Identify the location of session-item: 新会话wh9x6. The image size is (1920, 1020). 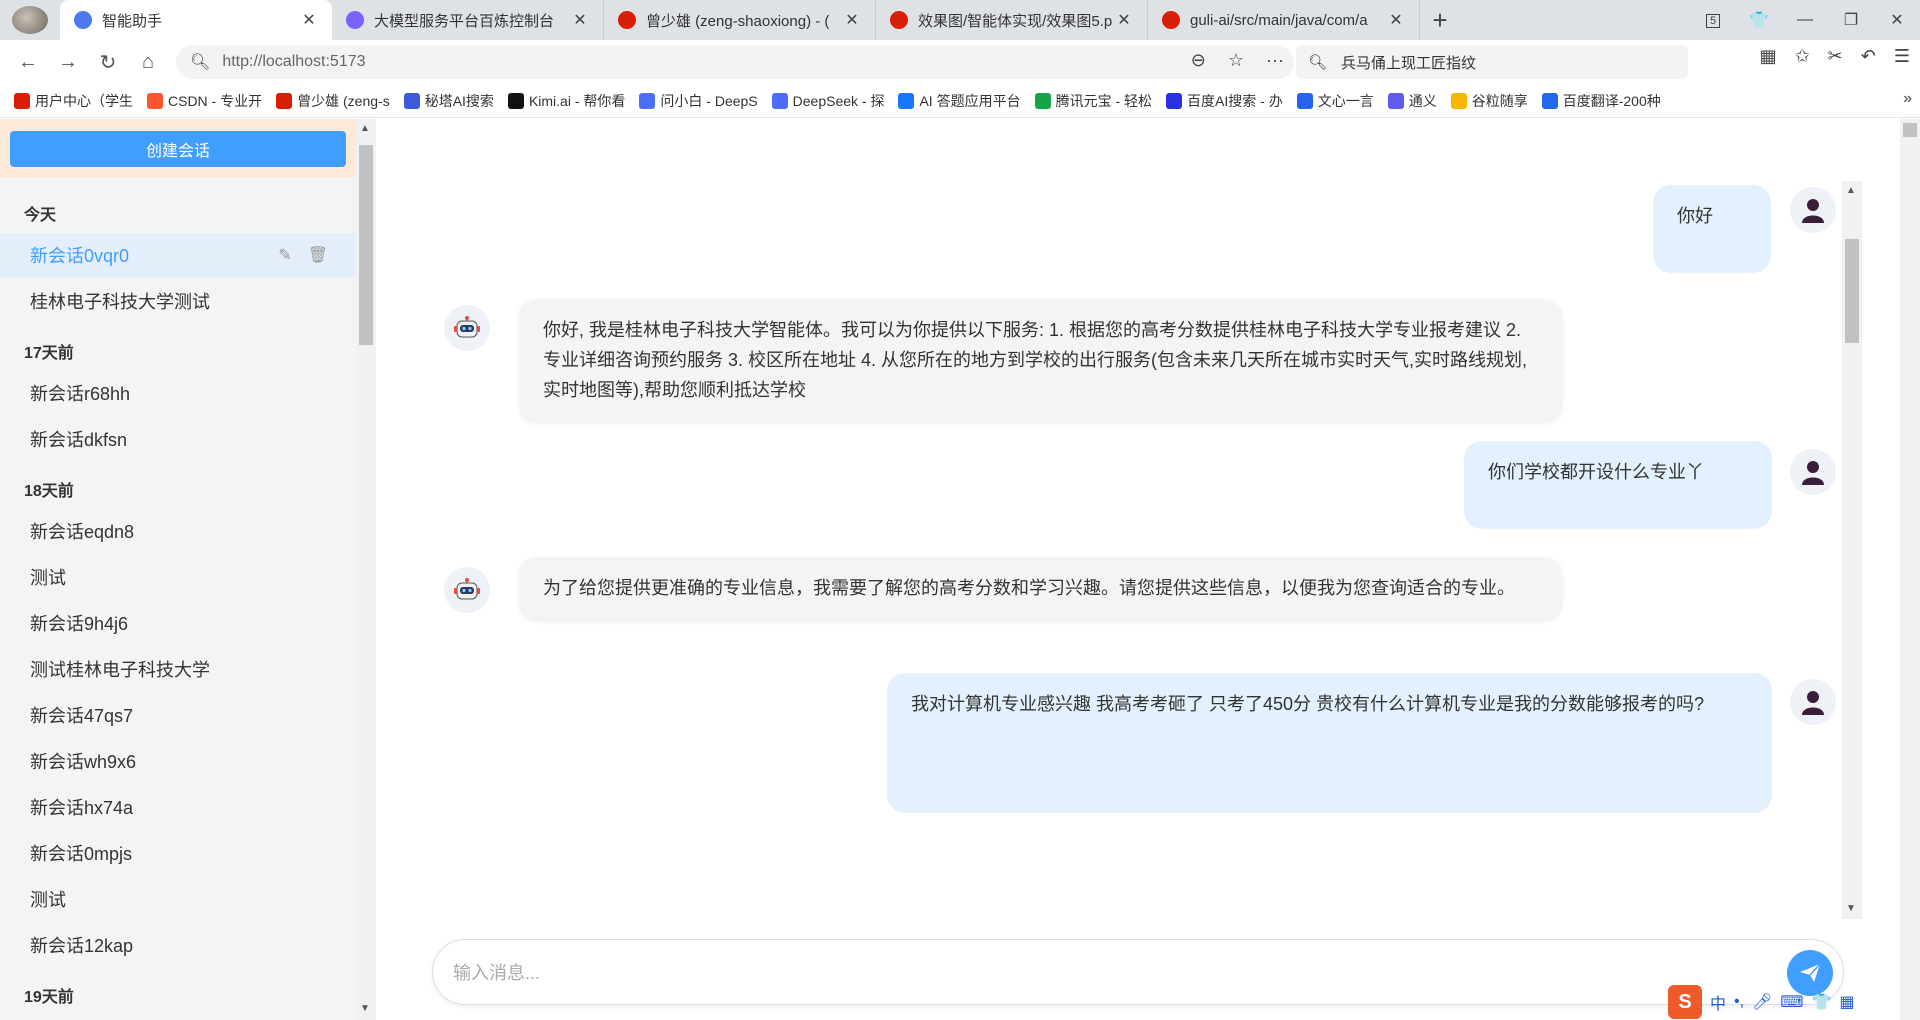
(178, 761).